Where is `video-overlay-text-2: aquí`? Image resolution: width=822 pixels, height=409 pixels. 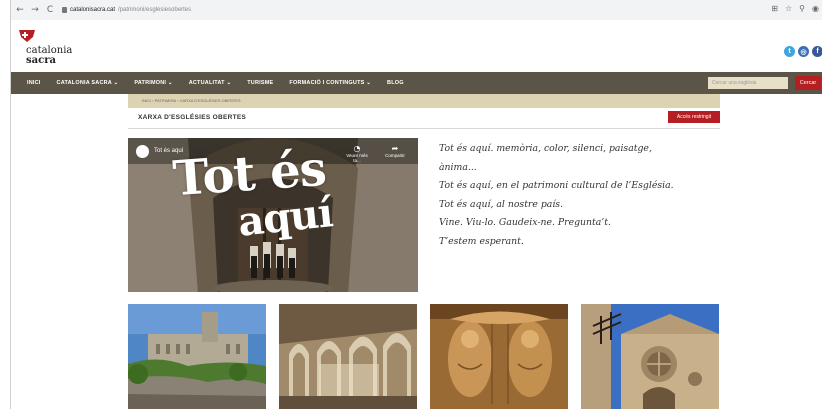
video-overlay-text-2: aquí is located at coordinates (285, 217).